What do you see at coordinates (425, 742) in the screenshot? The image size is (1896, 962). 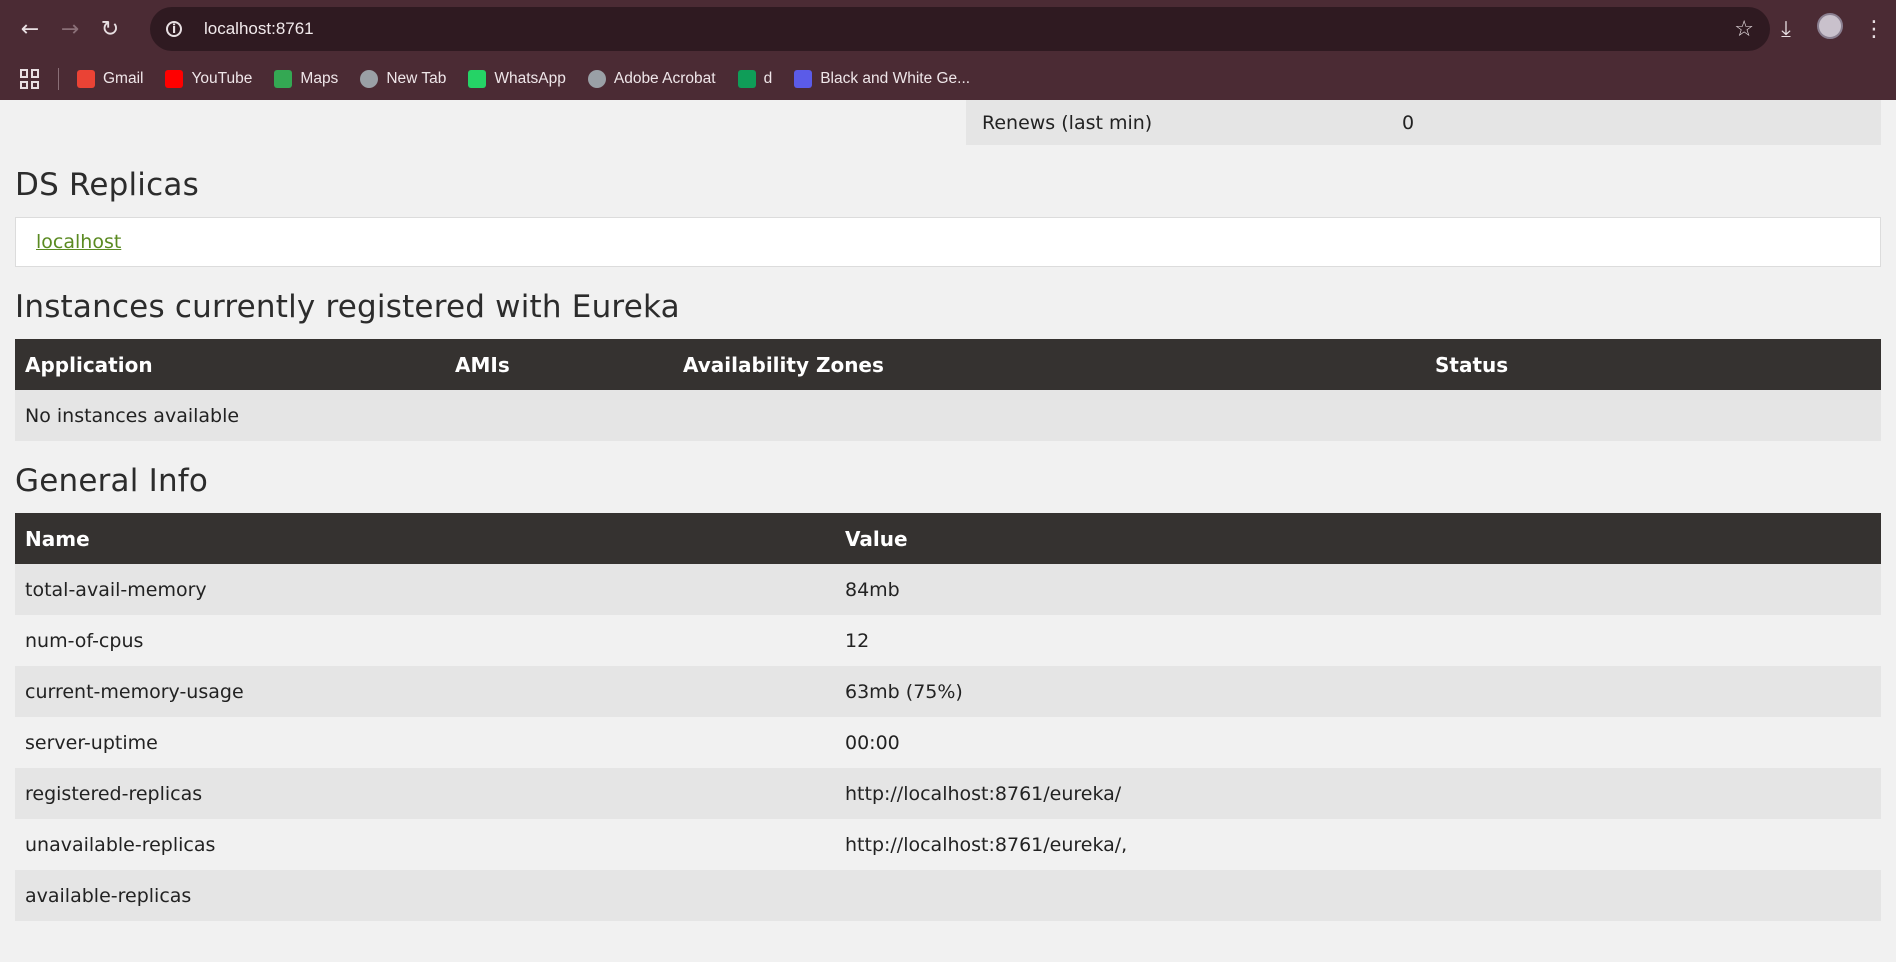 I see `info-name: server-uptime` at bounding box center [425, 742].